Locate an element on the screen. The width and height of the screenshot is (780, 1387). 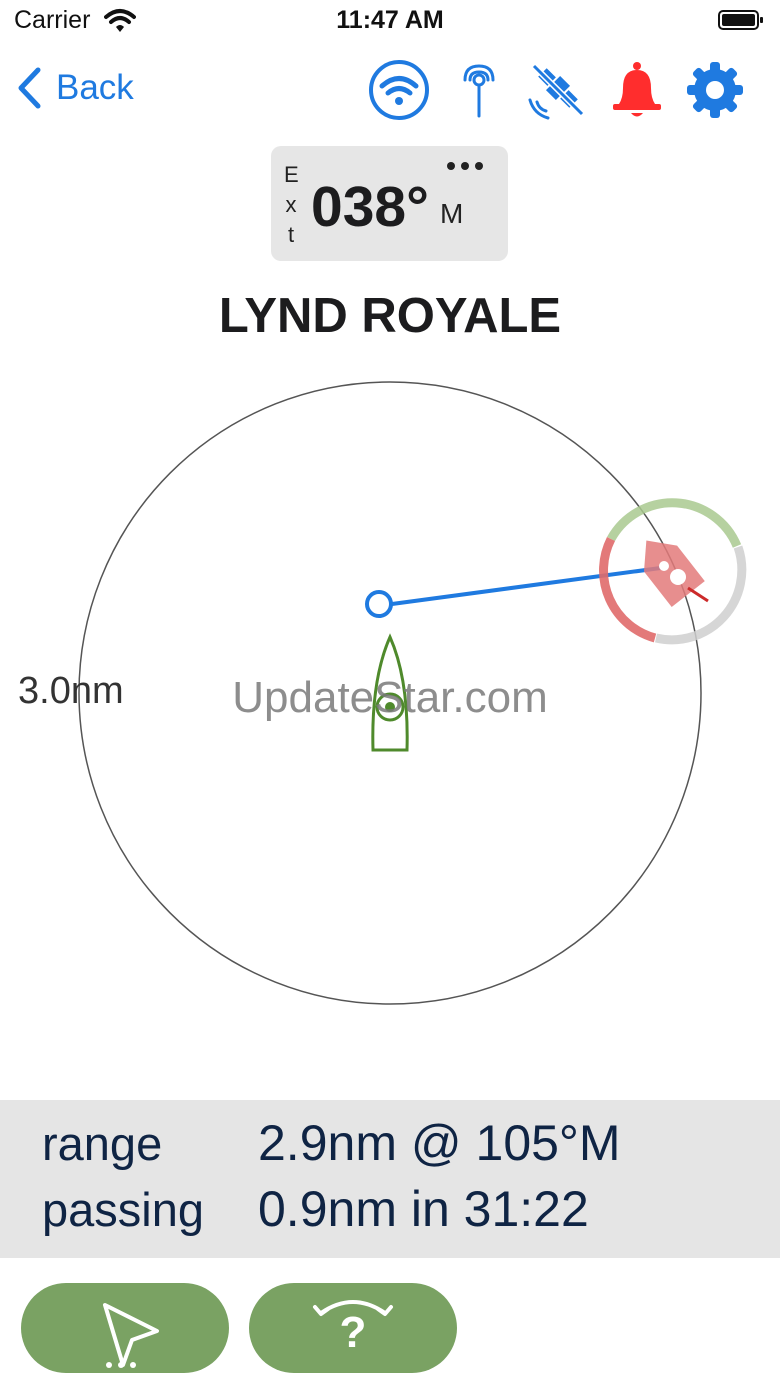
back-label: Back is located at coordinates (95, 87).